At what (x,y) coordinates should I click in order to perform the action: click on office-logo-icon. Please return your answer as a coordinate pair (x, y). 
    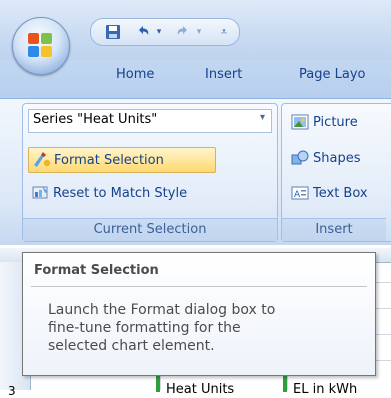
    Looking at the image, I should click on (41, 46).